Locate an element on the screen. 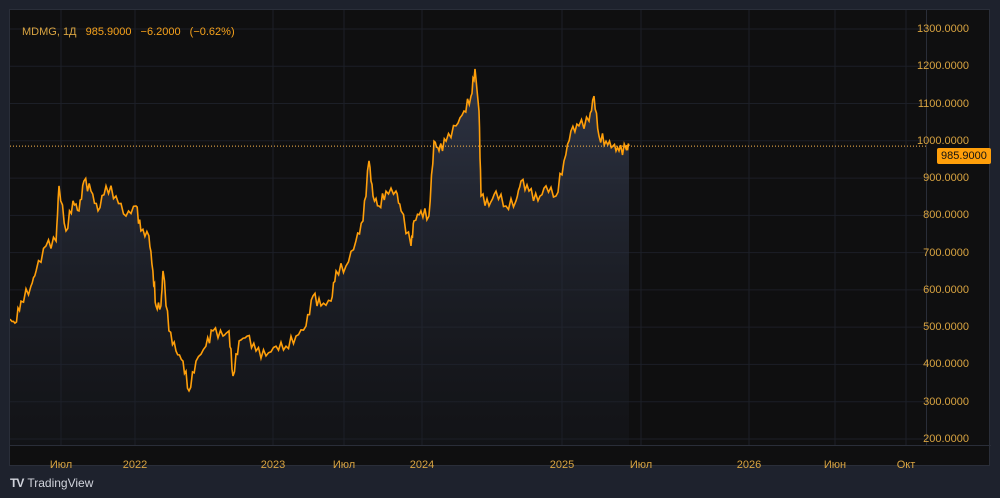 The width and height of the screenshot is (1000, 498). legend-symbol: MDMG, 1Д is located at coordinates (49, 32).